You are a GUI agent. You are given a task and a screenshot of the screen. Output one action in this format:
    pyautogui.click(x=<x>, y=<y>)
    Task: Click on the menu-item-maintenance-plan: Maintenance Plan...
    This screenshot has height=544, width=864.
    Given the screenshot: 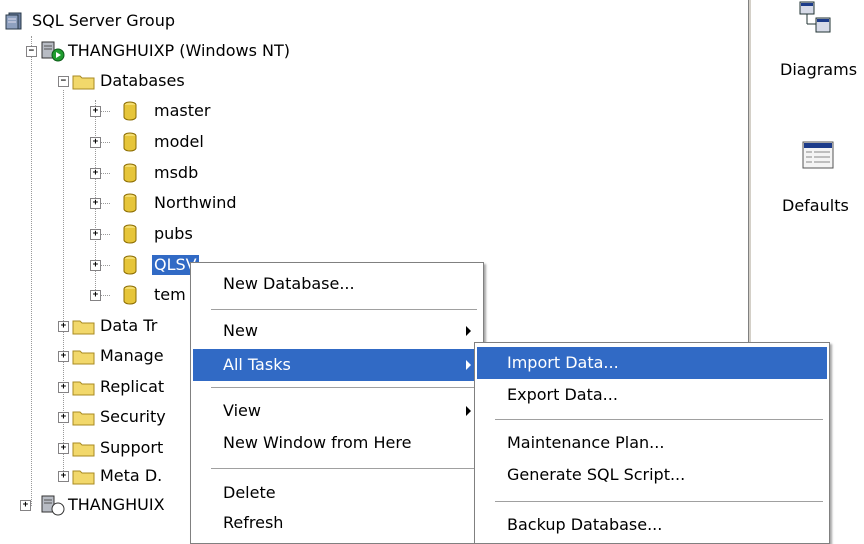 What is the action you would take?
    pyautogui.click(x=652, y=443)
    